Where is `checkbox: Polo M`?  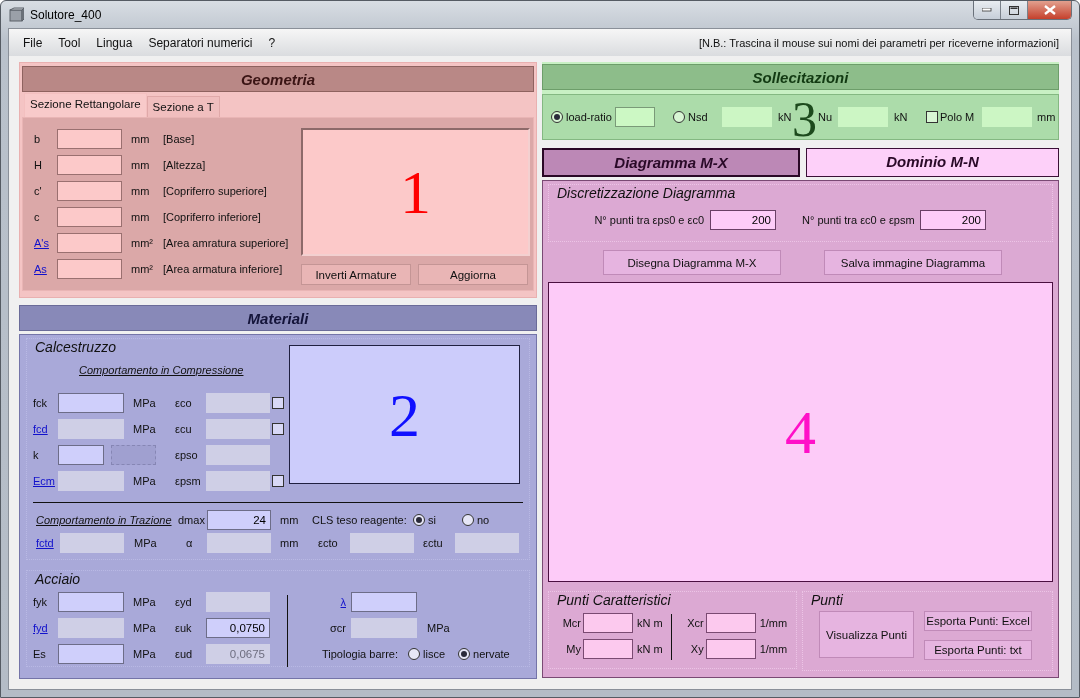
checkbox: Polo M is located at coordinates (954, 117).